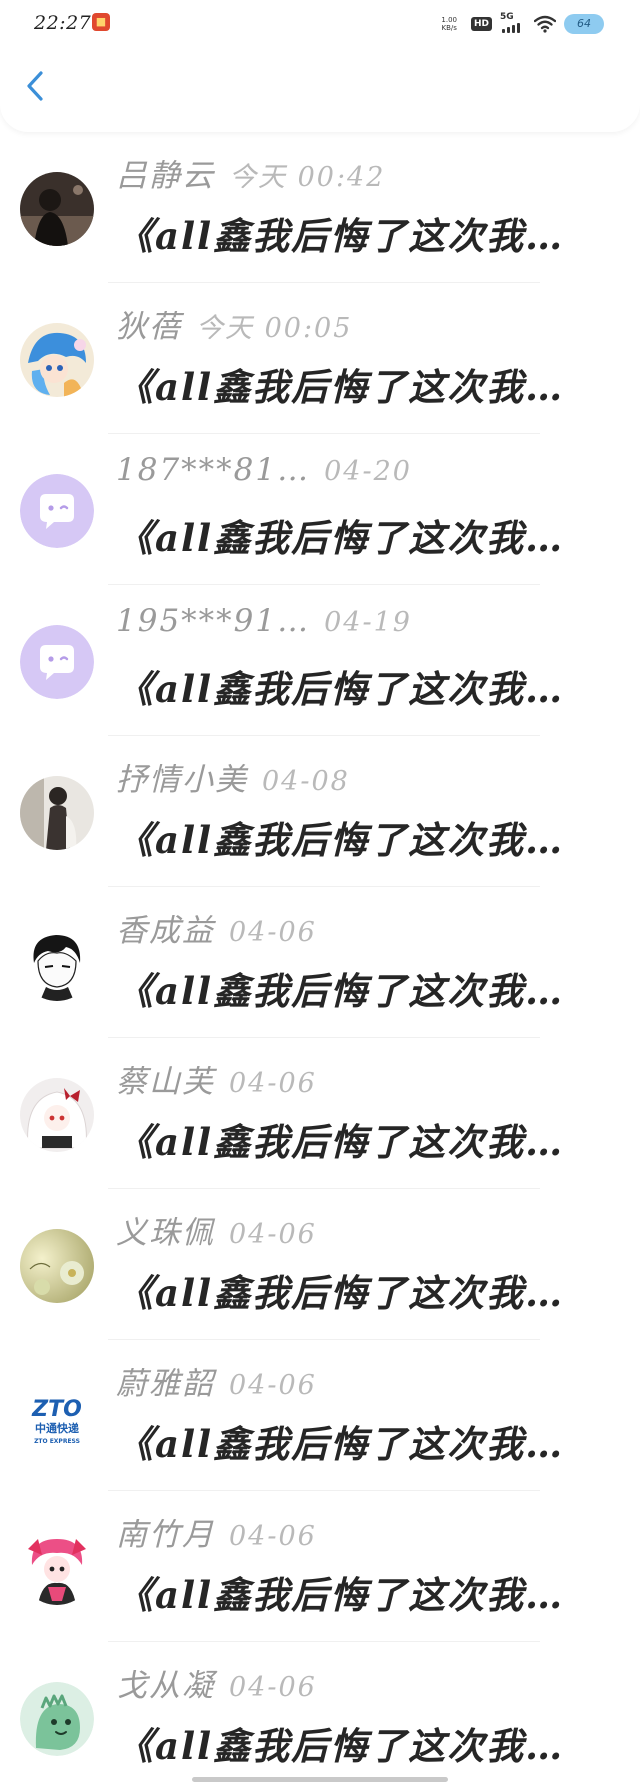 This screenshot has height=1788, width=640. I want to click on commenter-name: 抒情小美, so click(182, 776).